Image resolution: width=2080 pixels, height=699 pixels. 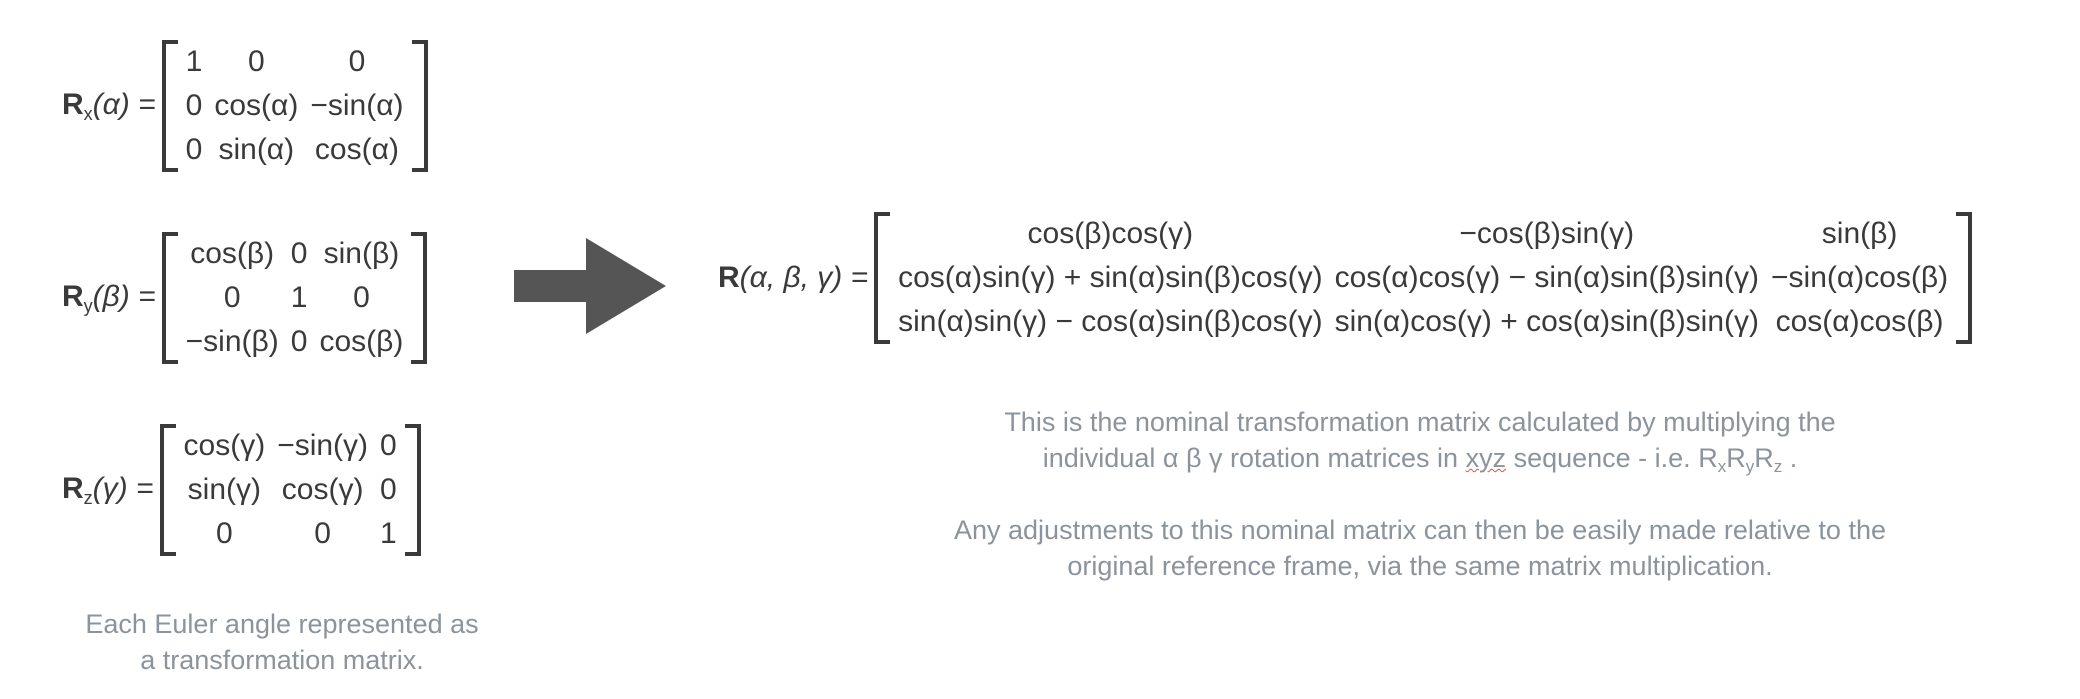 What do you see at coordinates (109, 297) in the screenshot?
I see `ry-lhs: Ry(β) =` at bounding box center [109, 297].